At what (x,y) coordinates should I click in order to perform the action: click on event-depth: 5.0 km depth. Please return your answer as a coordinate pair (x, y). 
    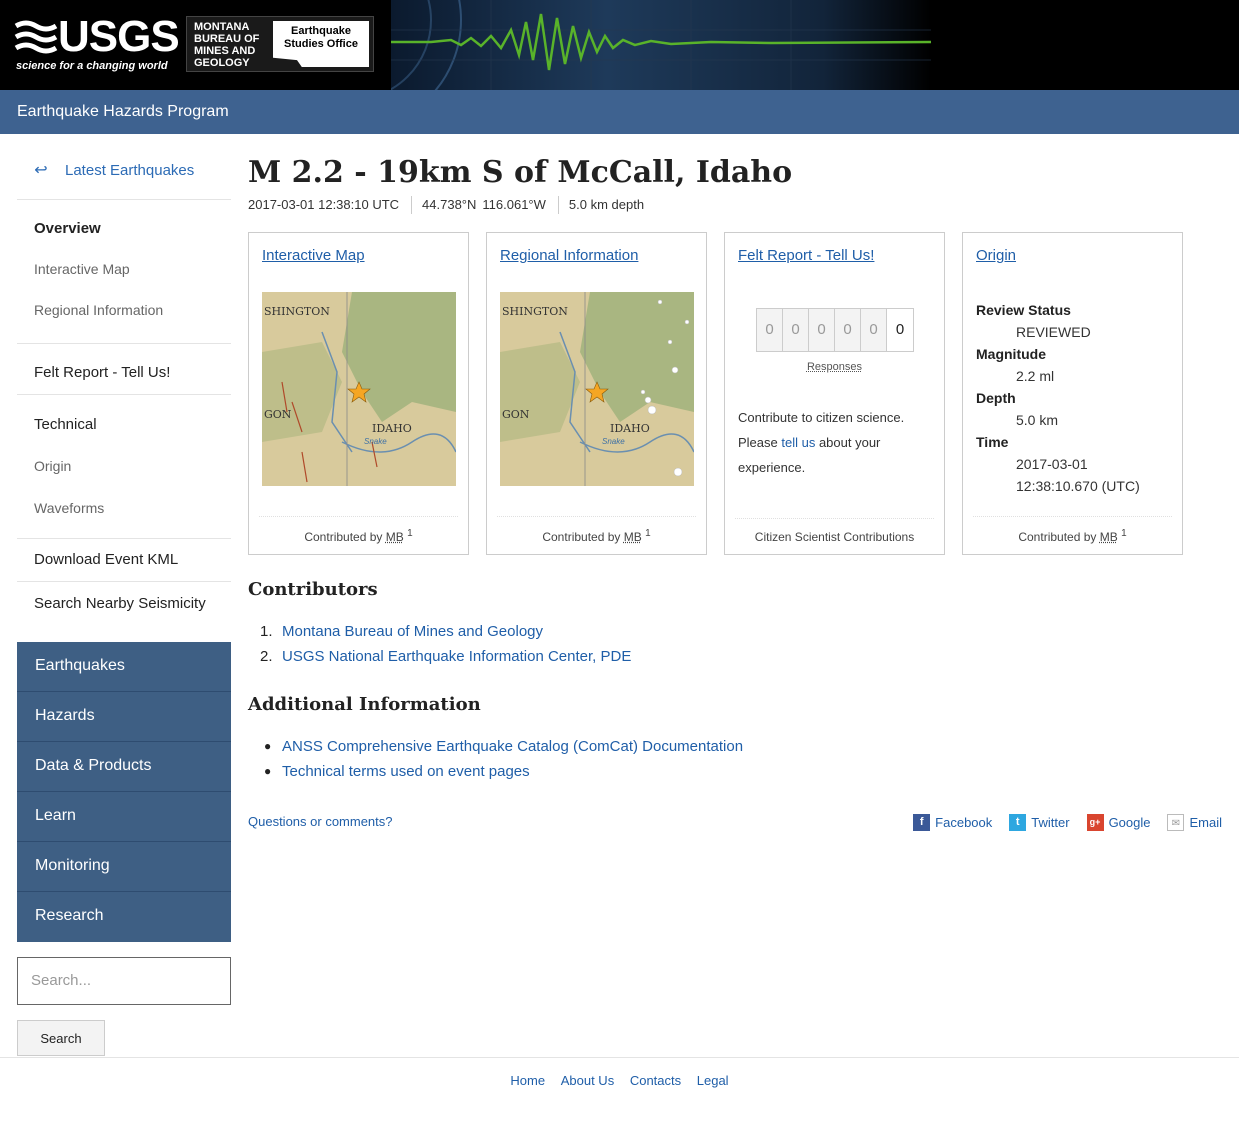
    Looking at the image, I should click on (606, 204).